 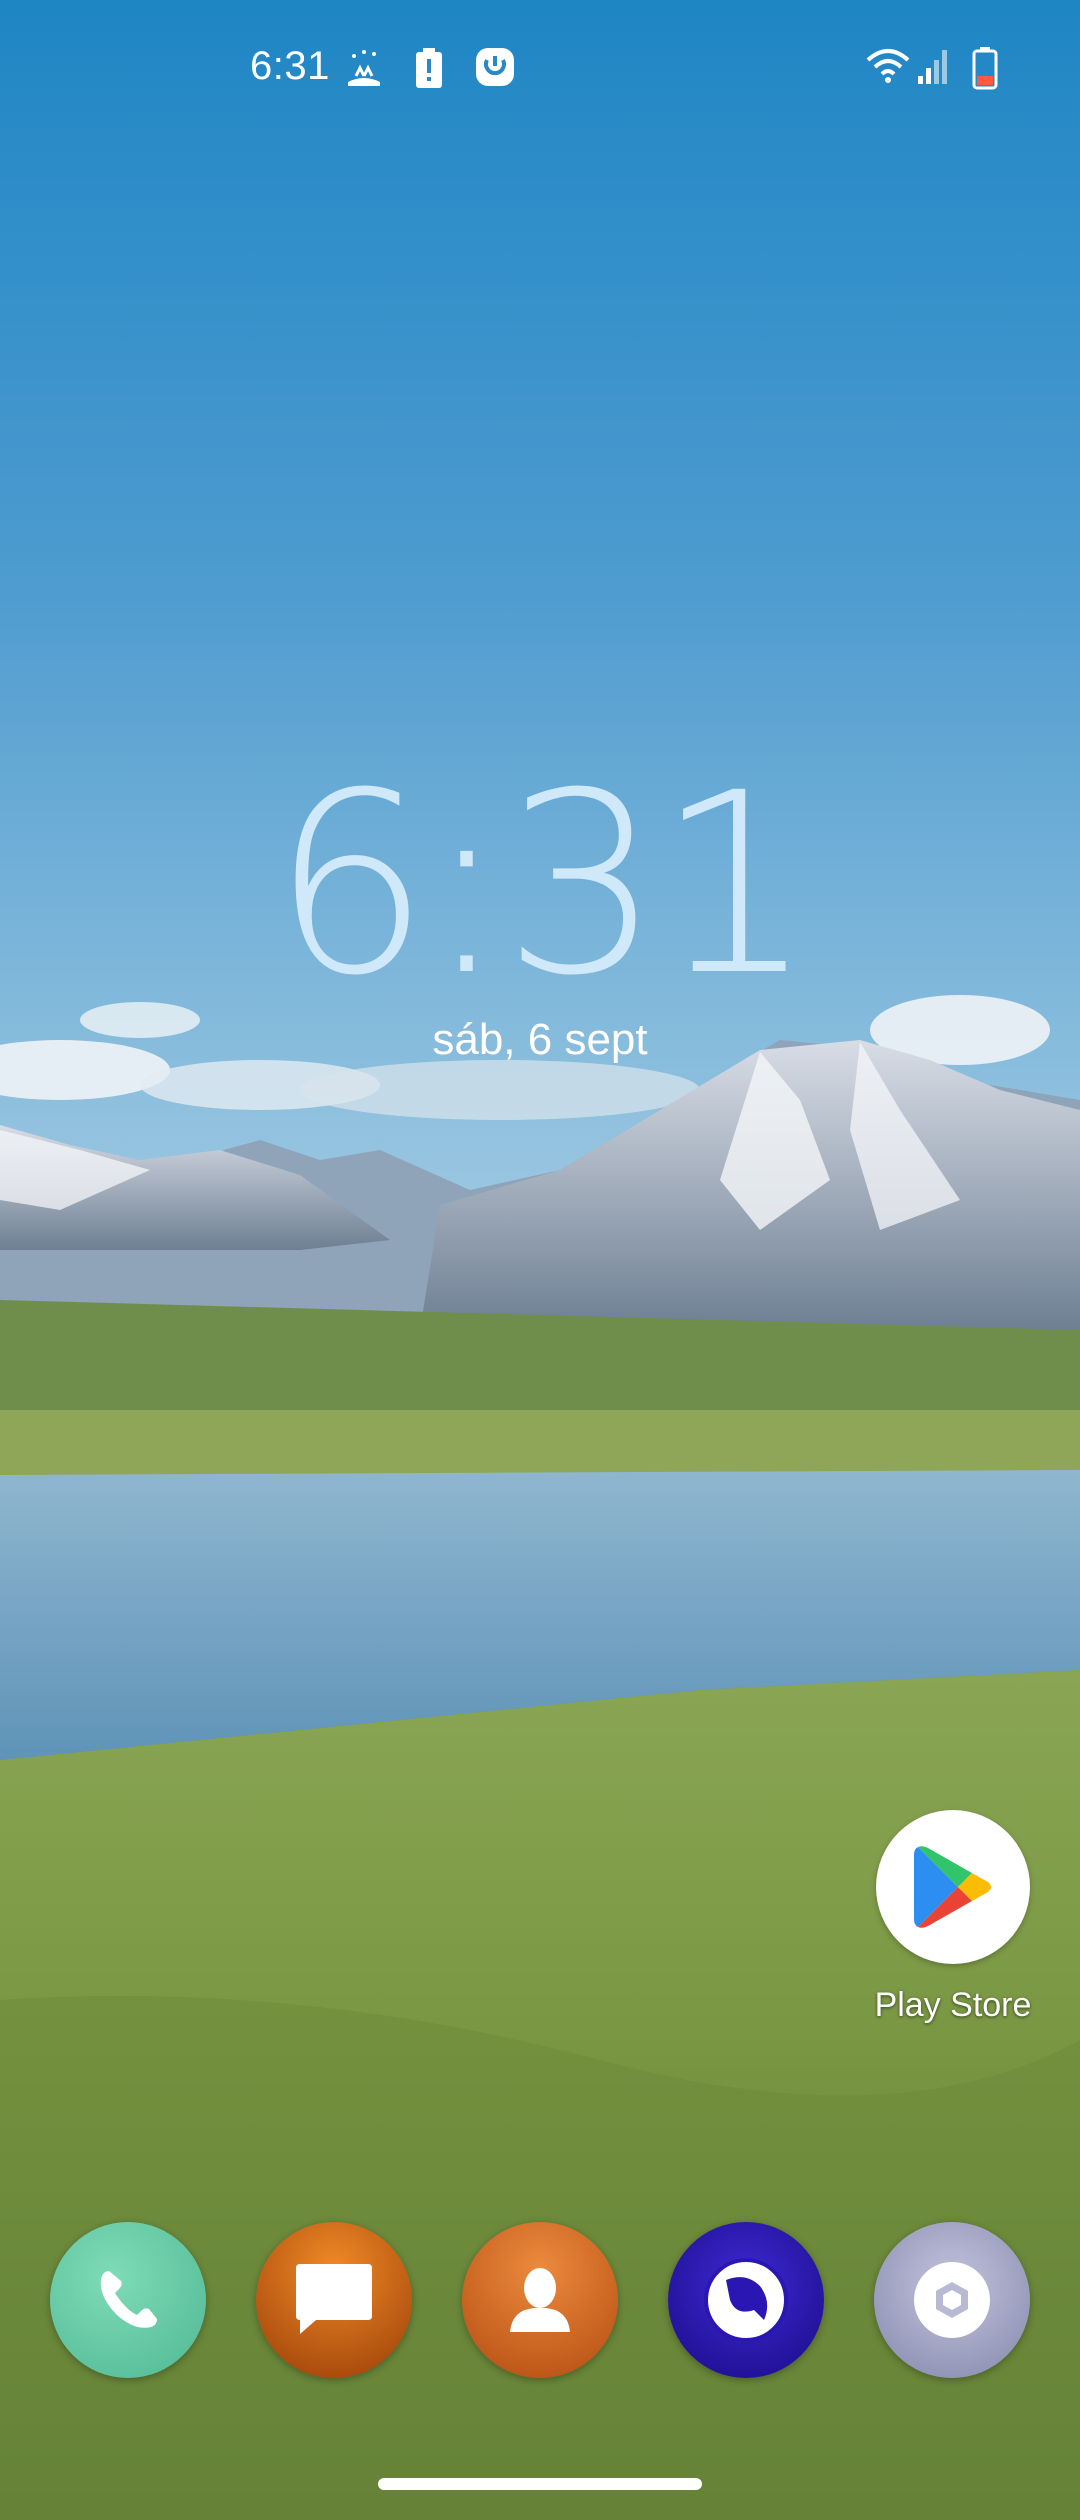 What do you see at coordinates (540, 1039) in the screenshot?
I see `lockscreen-date: sáb, 6 sept` at bounding box center [540, 1039].